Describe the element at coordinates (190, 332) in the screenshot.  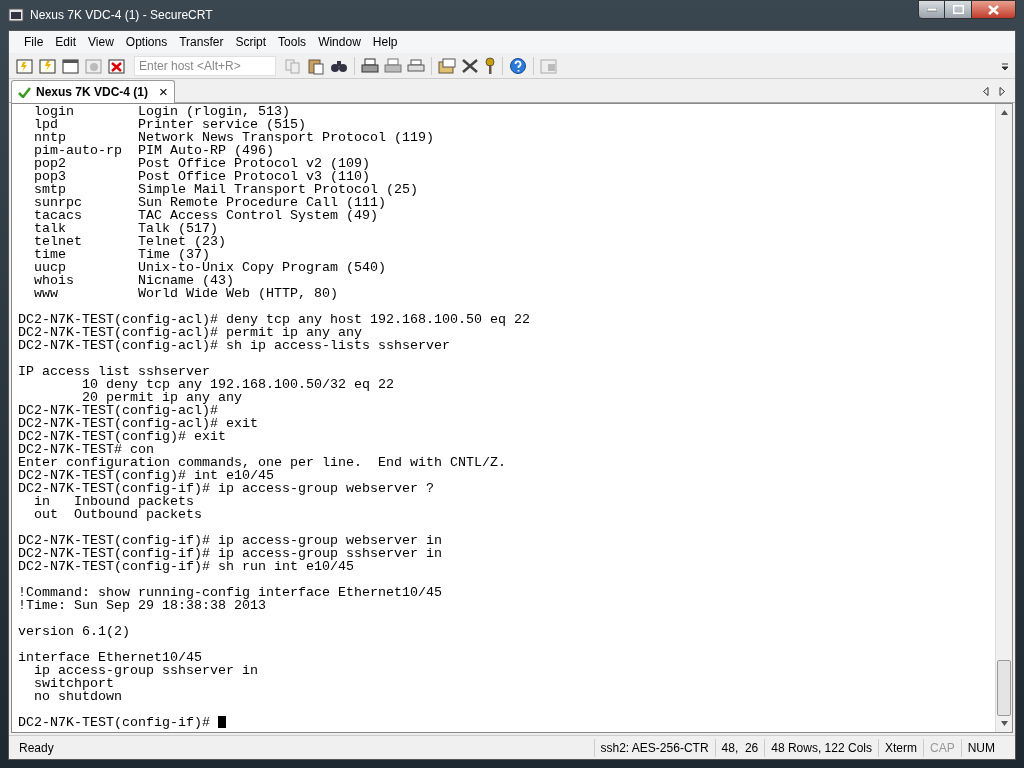
I see `terminal-line: DC2-N7K-TEST(config-acl)# permit ip any any` at that location.